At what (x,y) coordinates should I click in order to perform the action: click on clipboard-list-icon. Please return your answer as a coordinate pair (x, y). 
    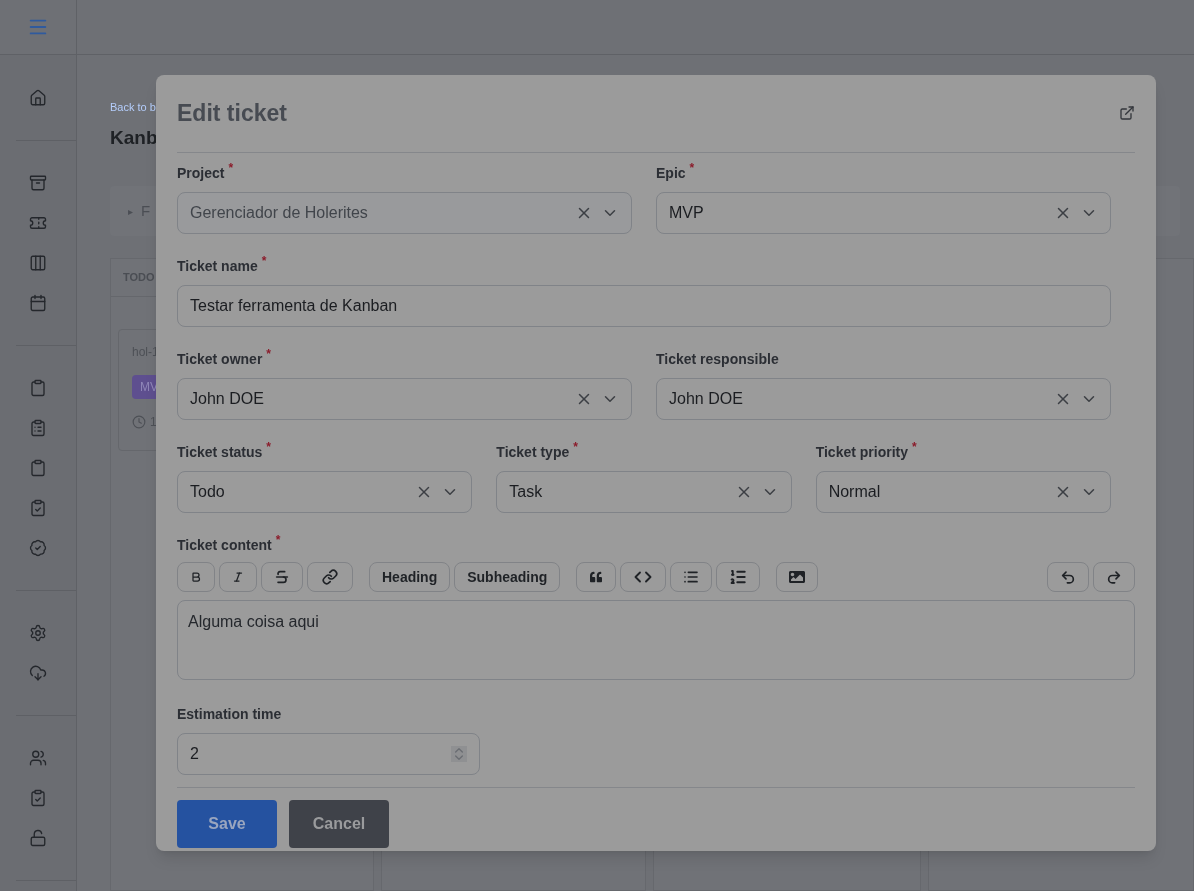
    Looking at the image, I should click on (38, 428).